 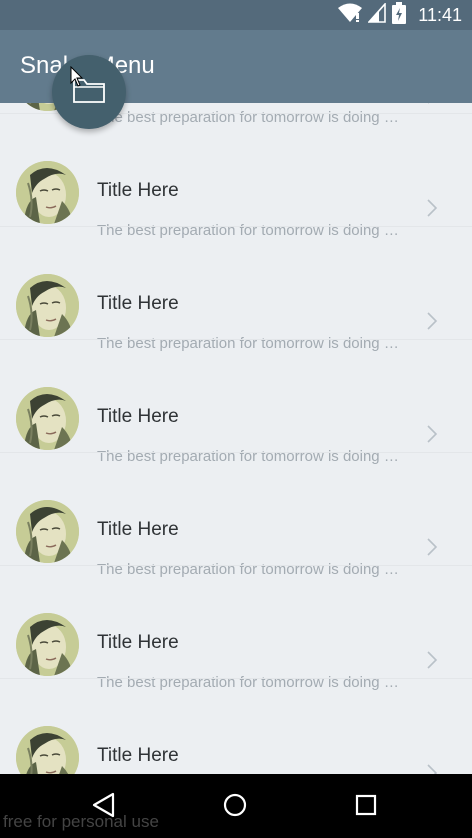 I want to click on status-icons: 11:41, so click(x=400, y=15).